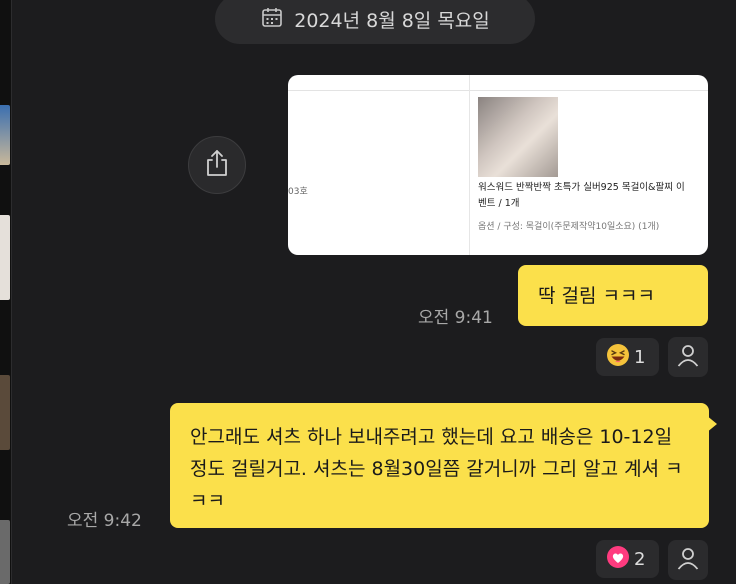 The height and width of the screenshot is (584, 736). I want to click on product-option: 옵션 / 구성: 목걸이(주문제작약10일소요) (1개), so click(569, 227).